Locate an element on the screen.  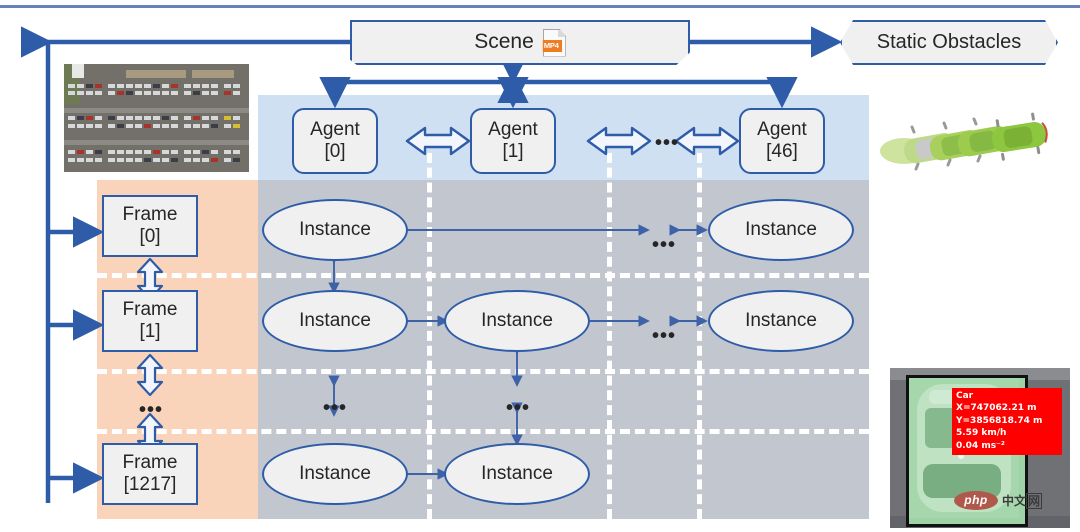
instance-node-rlast-c0-label: Instance is located at coordinates (335, 473).